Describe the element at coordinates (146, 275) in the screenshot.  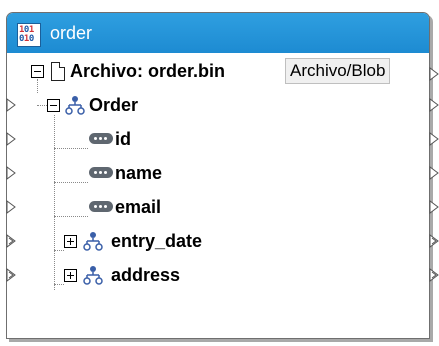
I see `address-label: address` at that location.